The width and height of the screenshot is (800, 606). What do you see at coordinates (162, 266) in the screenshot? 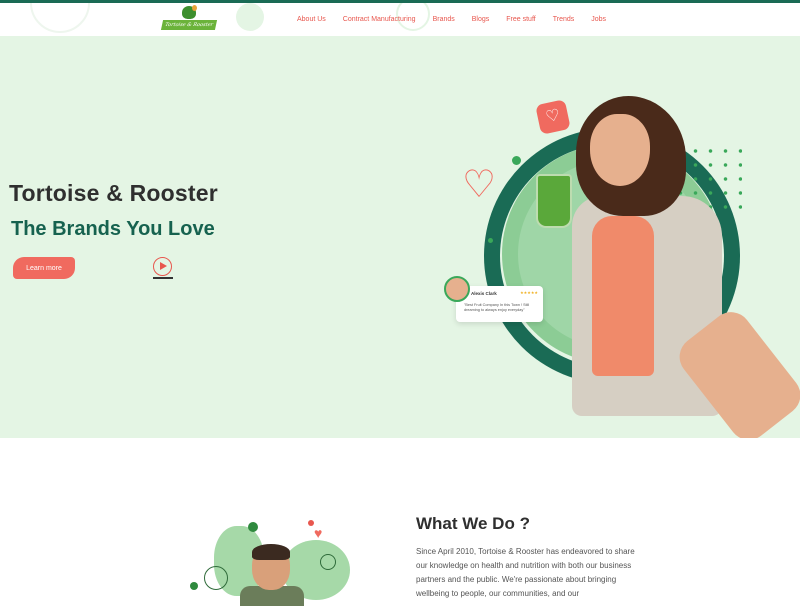
I see `play-video-icon` at bounding box center [162, 266].